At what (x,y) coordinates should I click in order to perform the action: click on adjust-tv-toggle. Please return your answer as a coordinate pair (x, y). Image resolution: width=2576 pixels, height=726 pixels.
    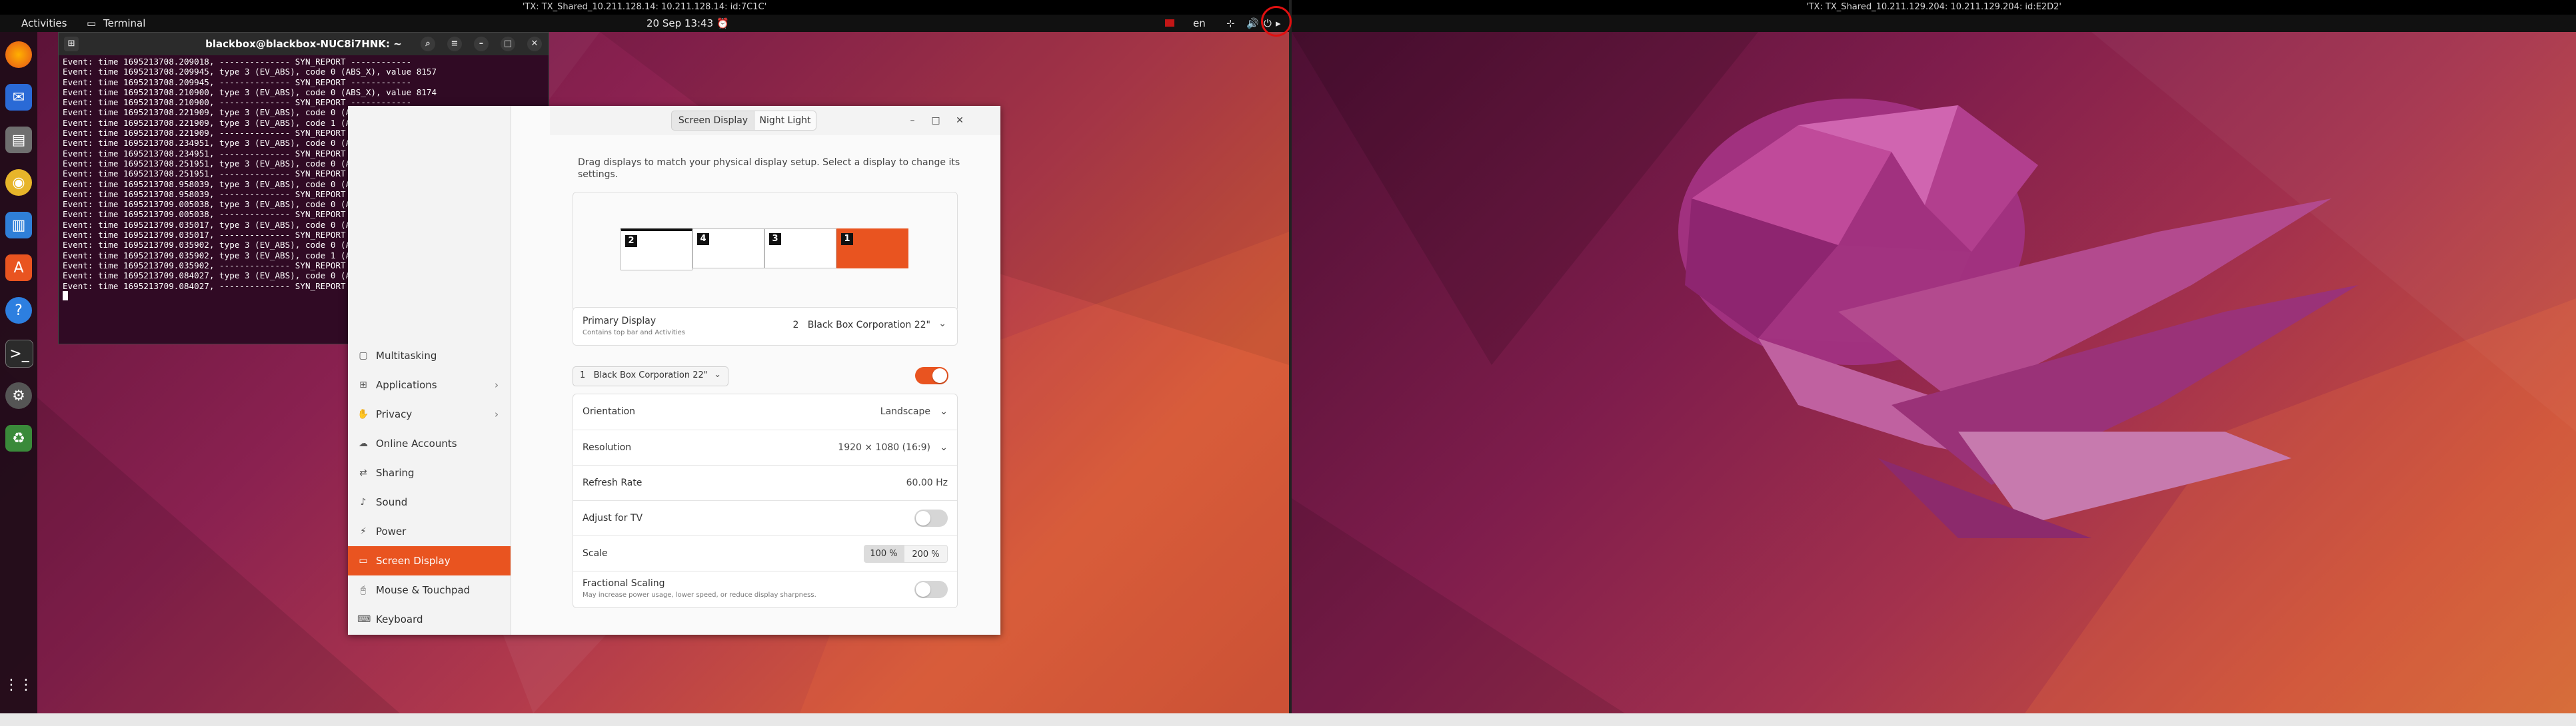
    Looking at the image, I should click on (931, 518).